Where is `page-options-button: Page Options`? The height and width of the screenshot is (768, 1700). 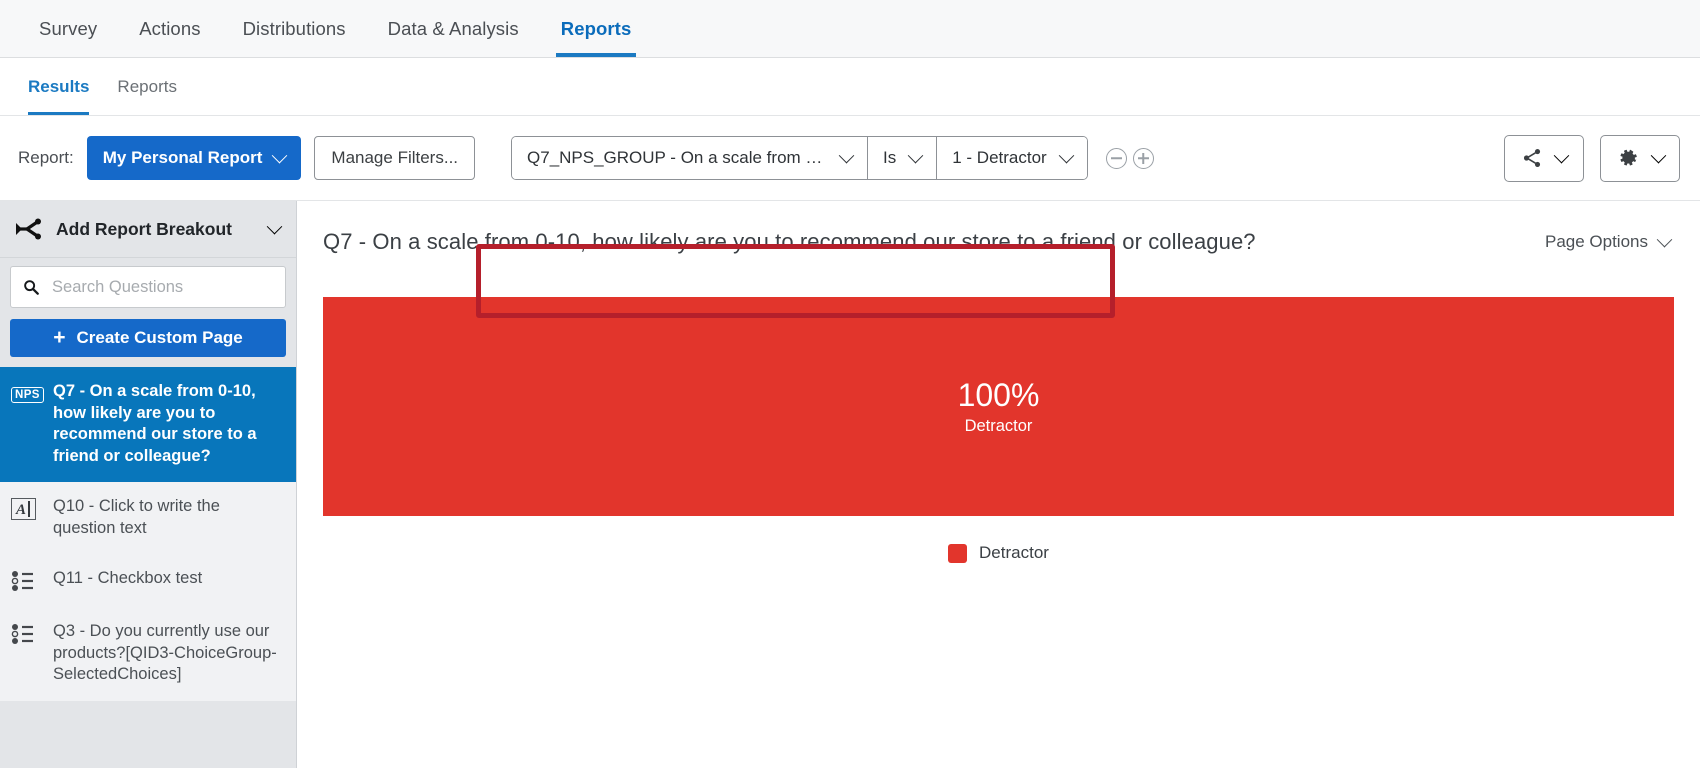
page-options-button: Page Options is located at coordinates (1608, 241).